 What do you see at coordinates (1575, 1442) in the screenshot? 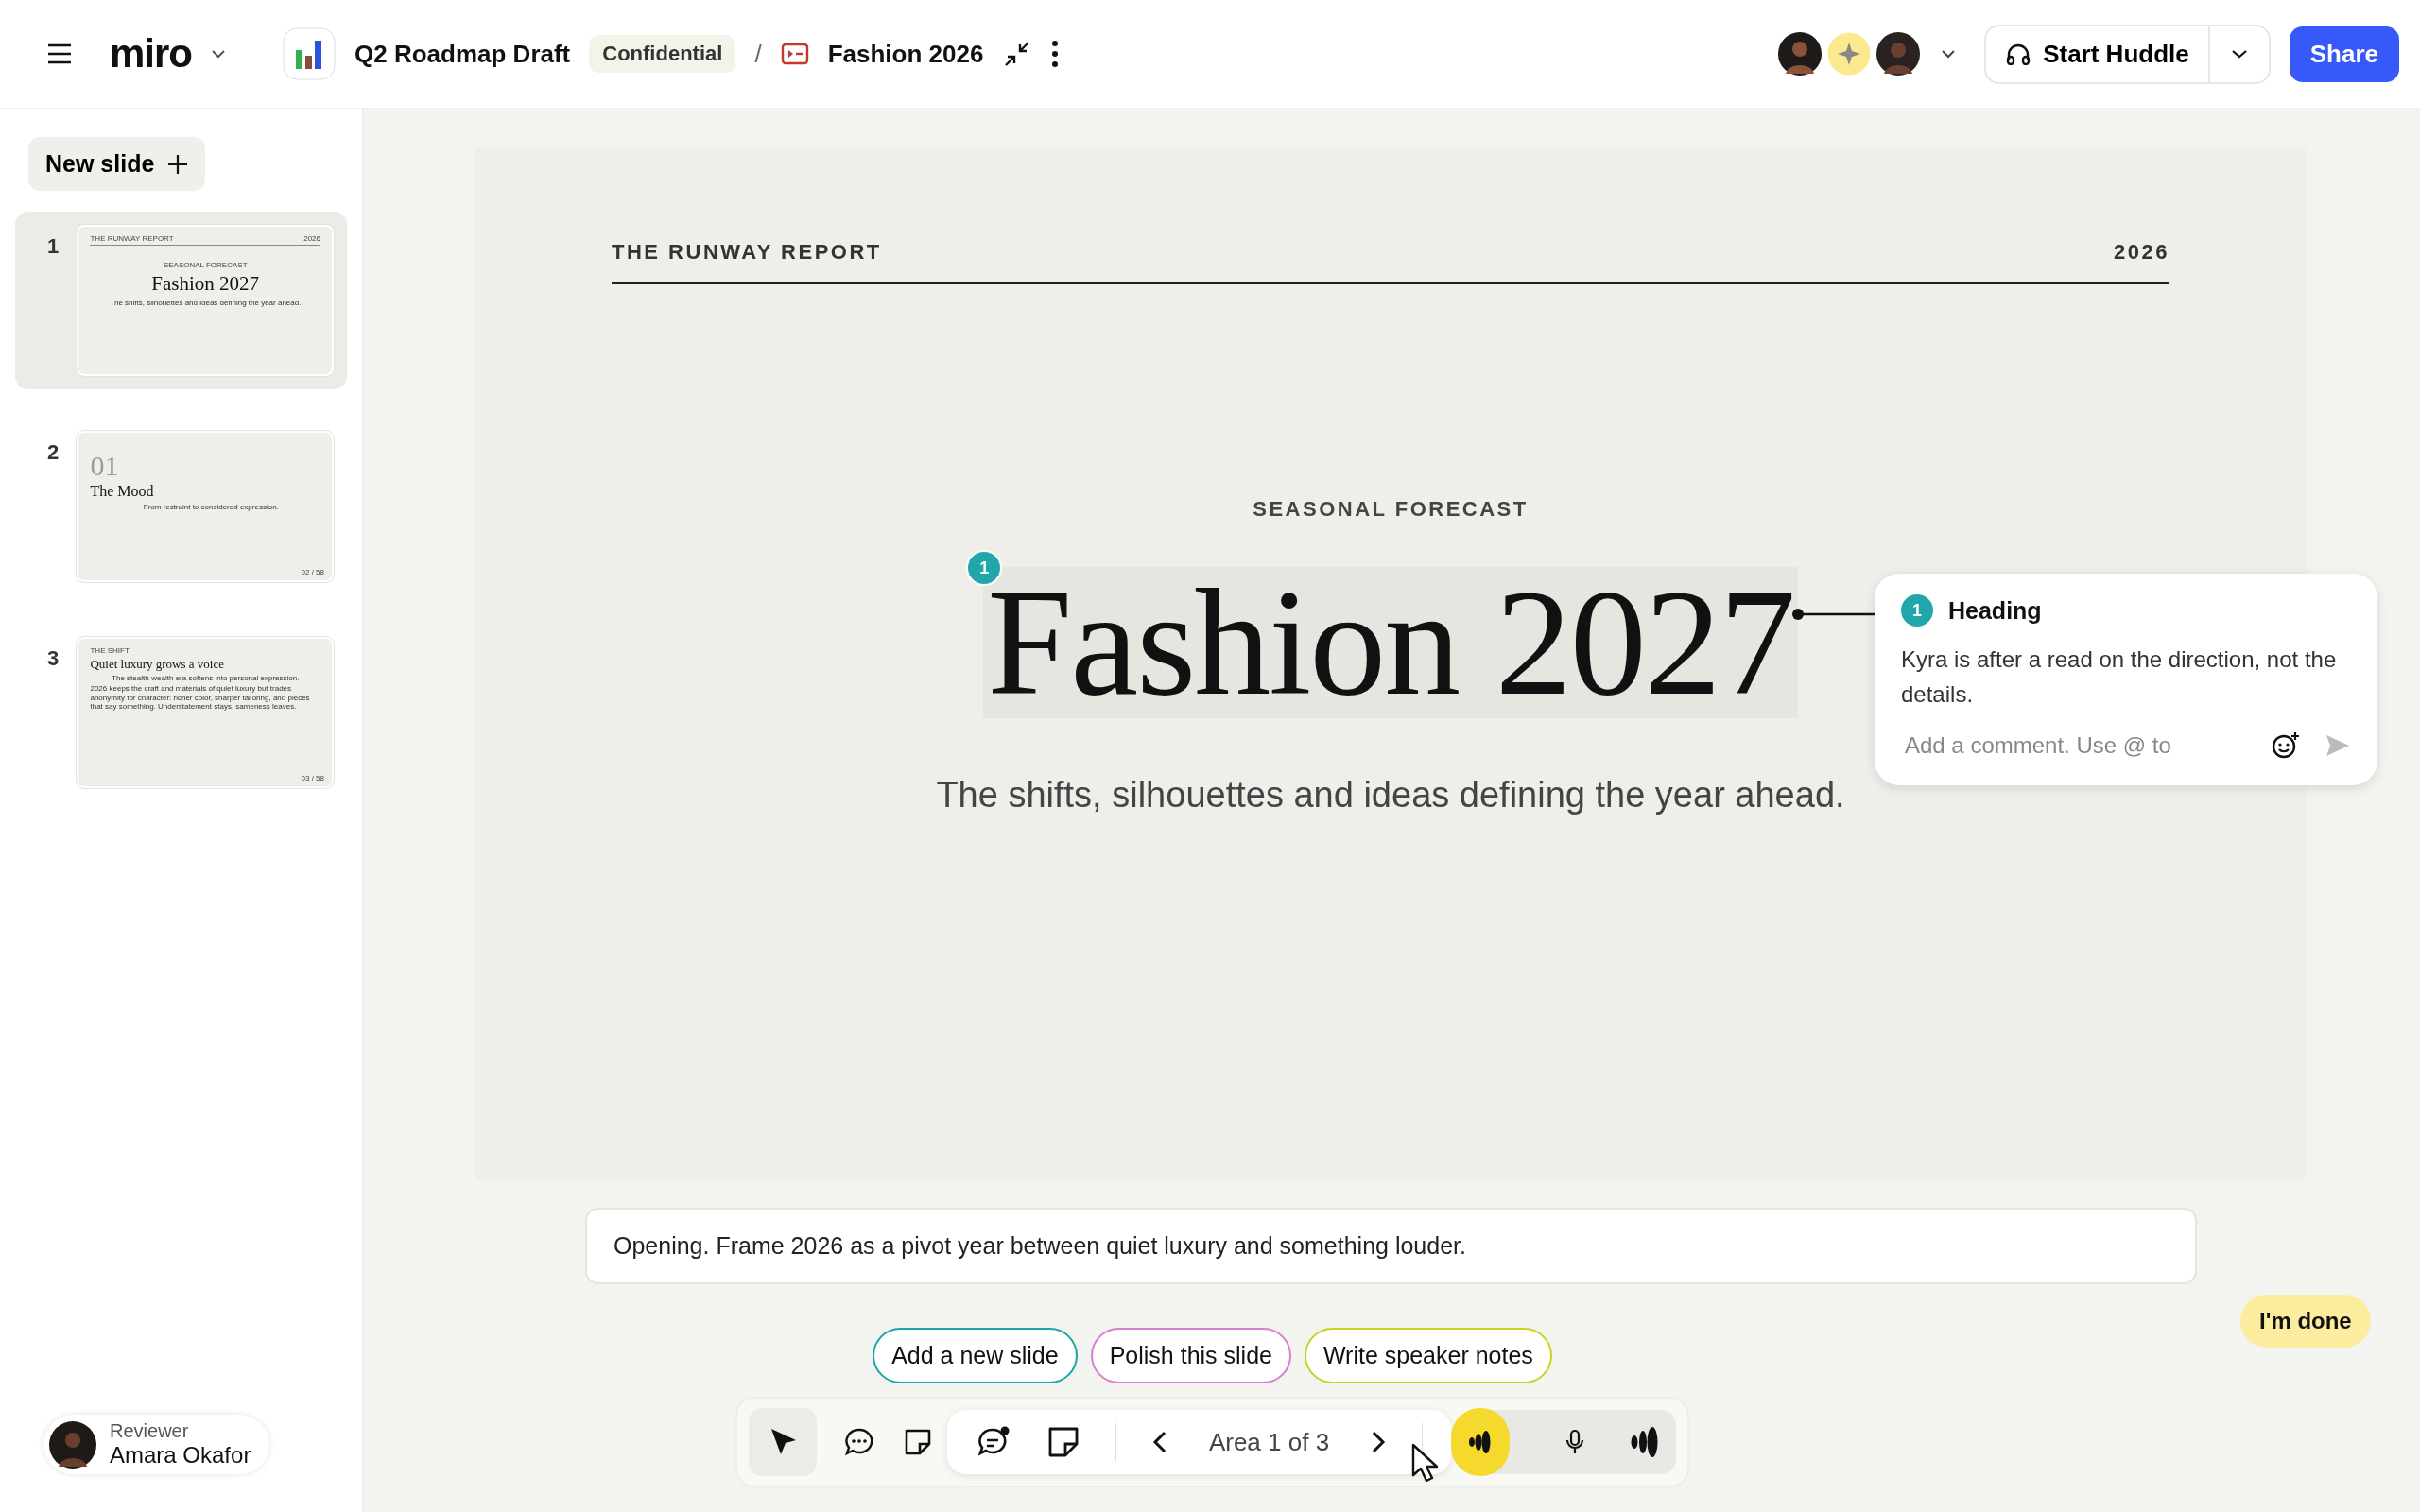
I see `microphone-icon` at bounding box center [1575, 1442].